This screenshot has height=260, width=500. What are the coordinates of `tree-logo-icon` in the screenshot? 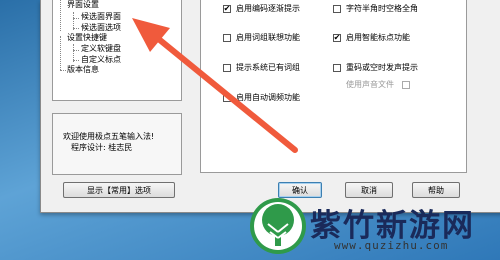 It's located at (278, 226).